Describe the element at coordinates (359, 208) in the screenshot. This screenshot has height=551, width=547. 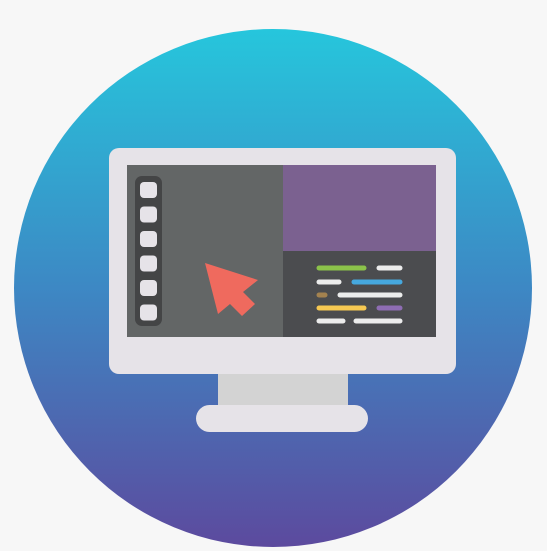
I see `screen-top-right-panel` at that location.